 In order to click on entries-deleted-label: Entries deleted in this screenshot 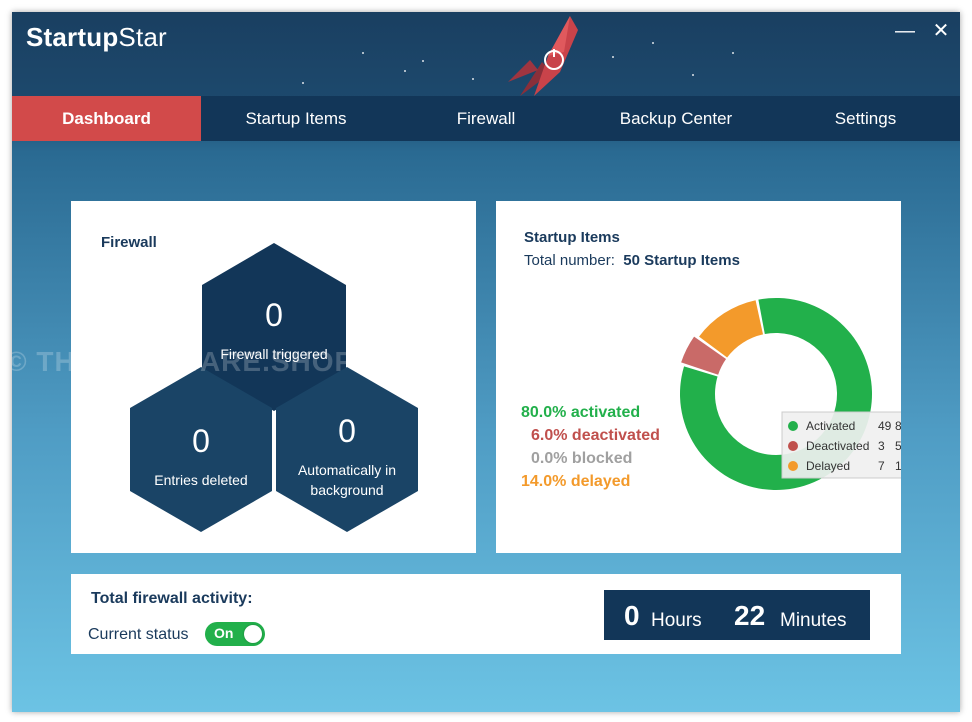, I will do `click(201, 480)`.